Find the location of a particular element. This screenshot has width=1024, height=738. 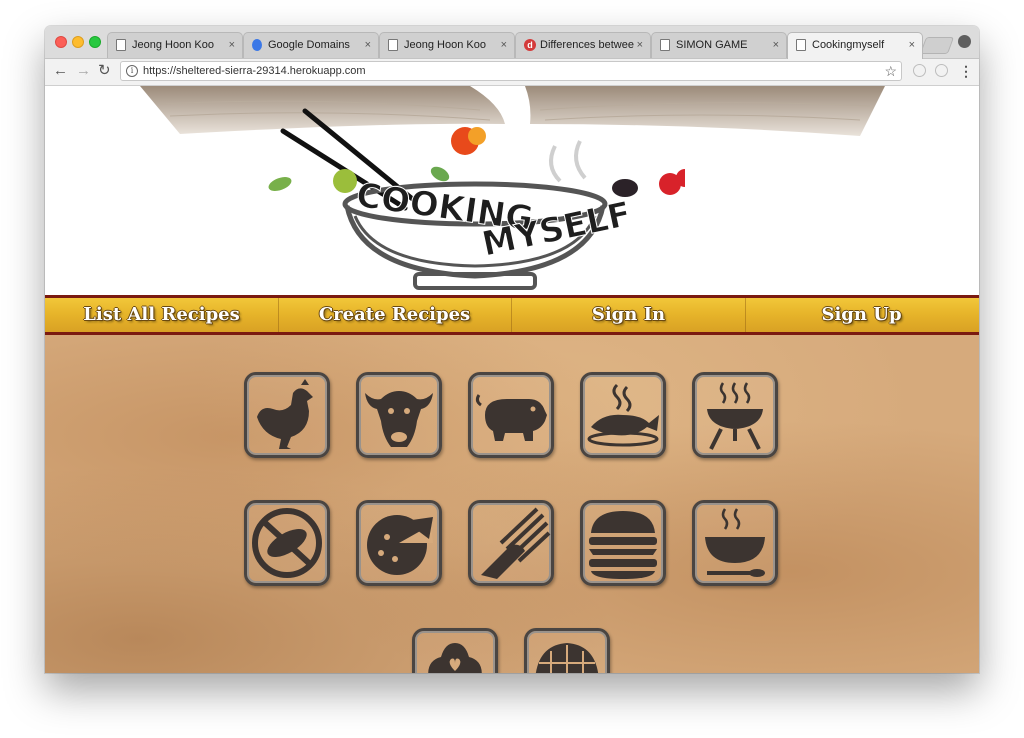

maximize-window-button is located at coordinates (95, 42).